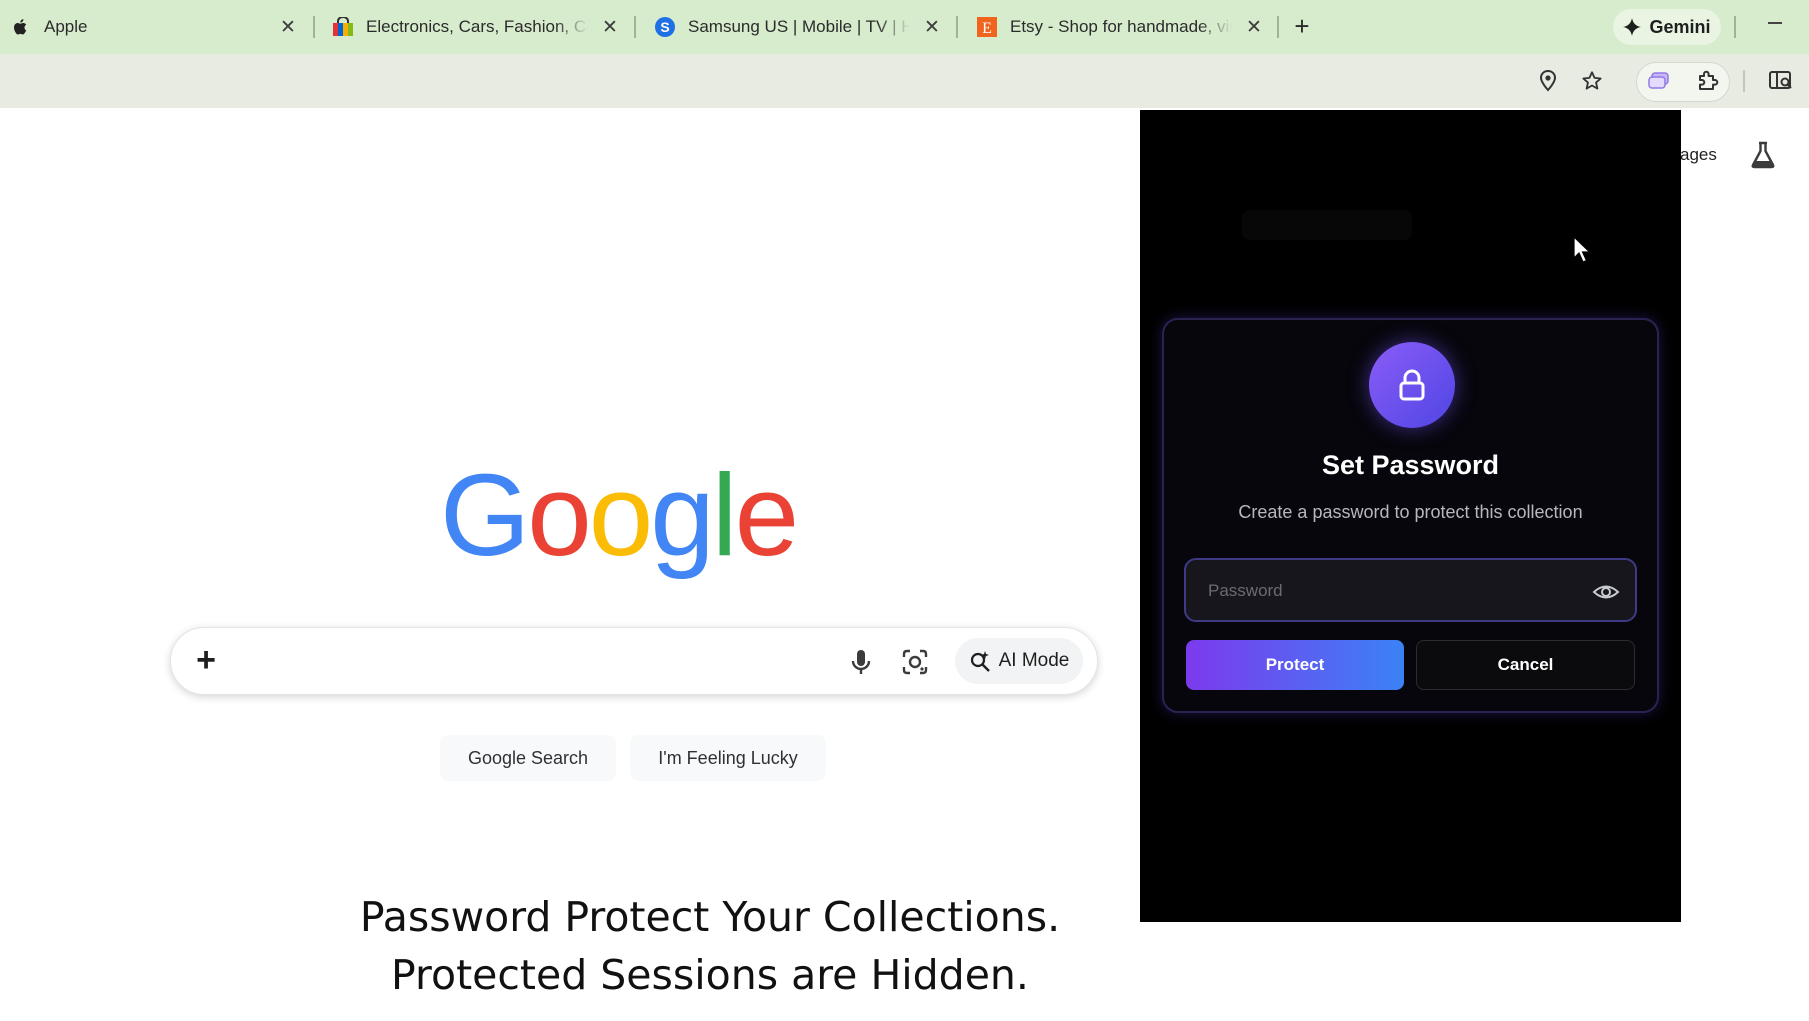 The width and height of the screenshot is (1809, 1021). I want to click on search-box: + AI Mode, so click(634, 661).